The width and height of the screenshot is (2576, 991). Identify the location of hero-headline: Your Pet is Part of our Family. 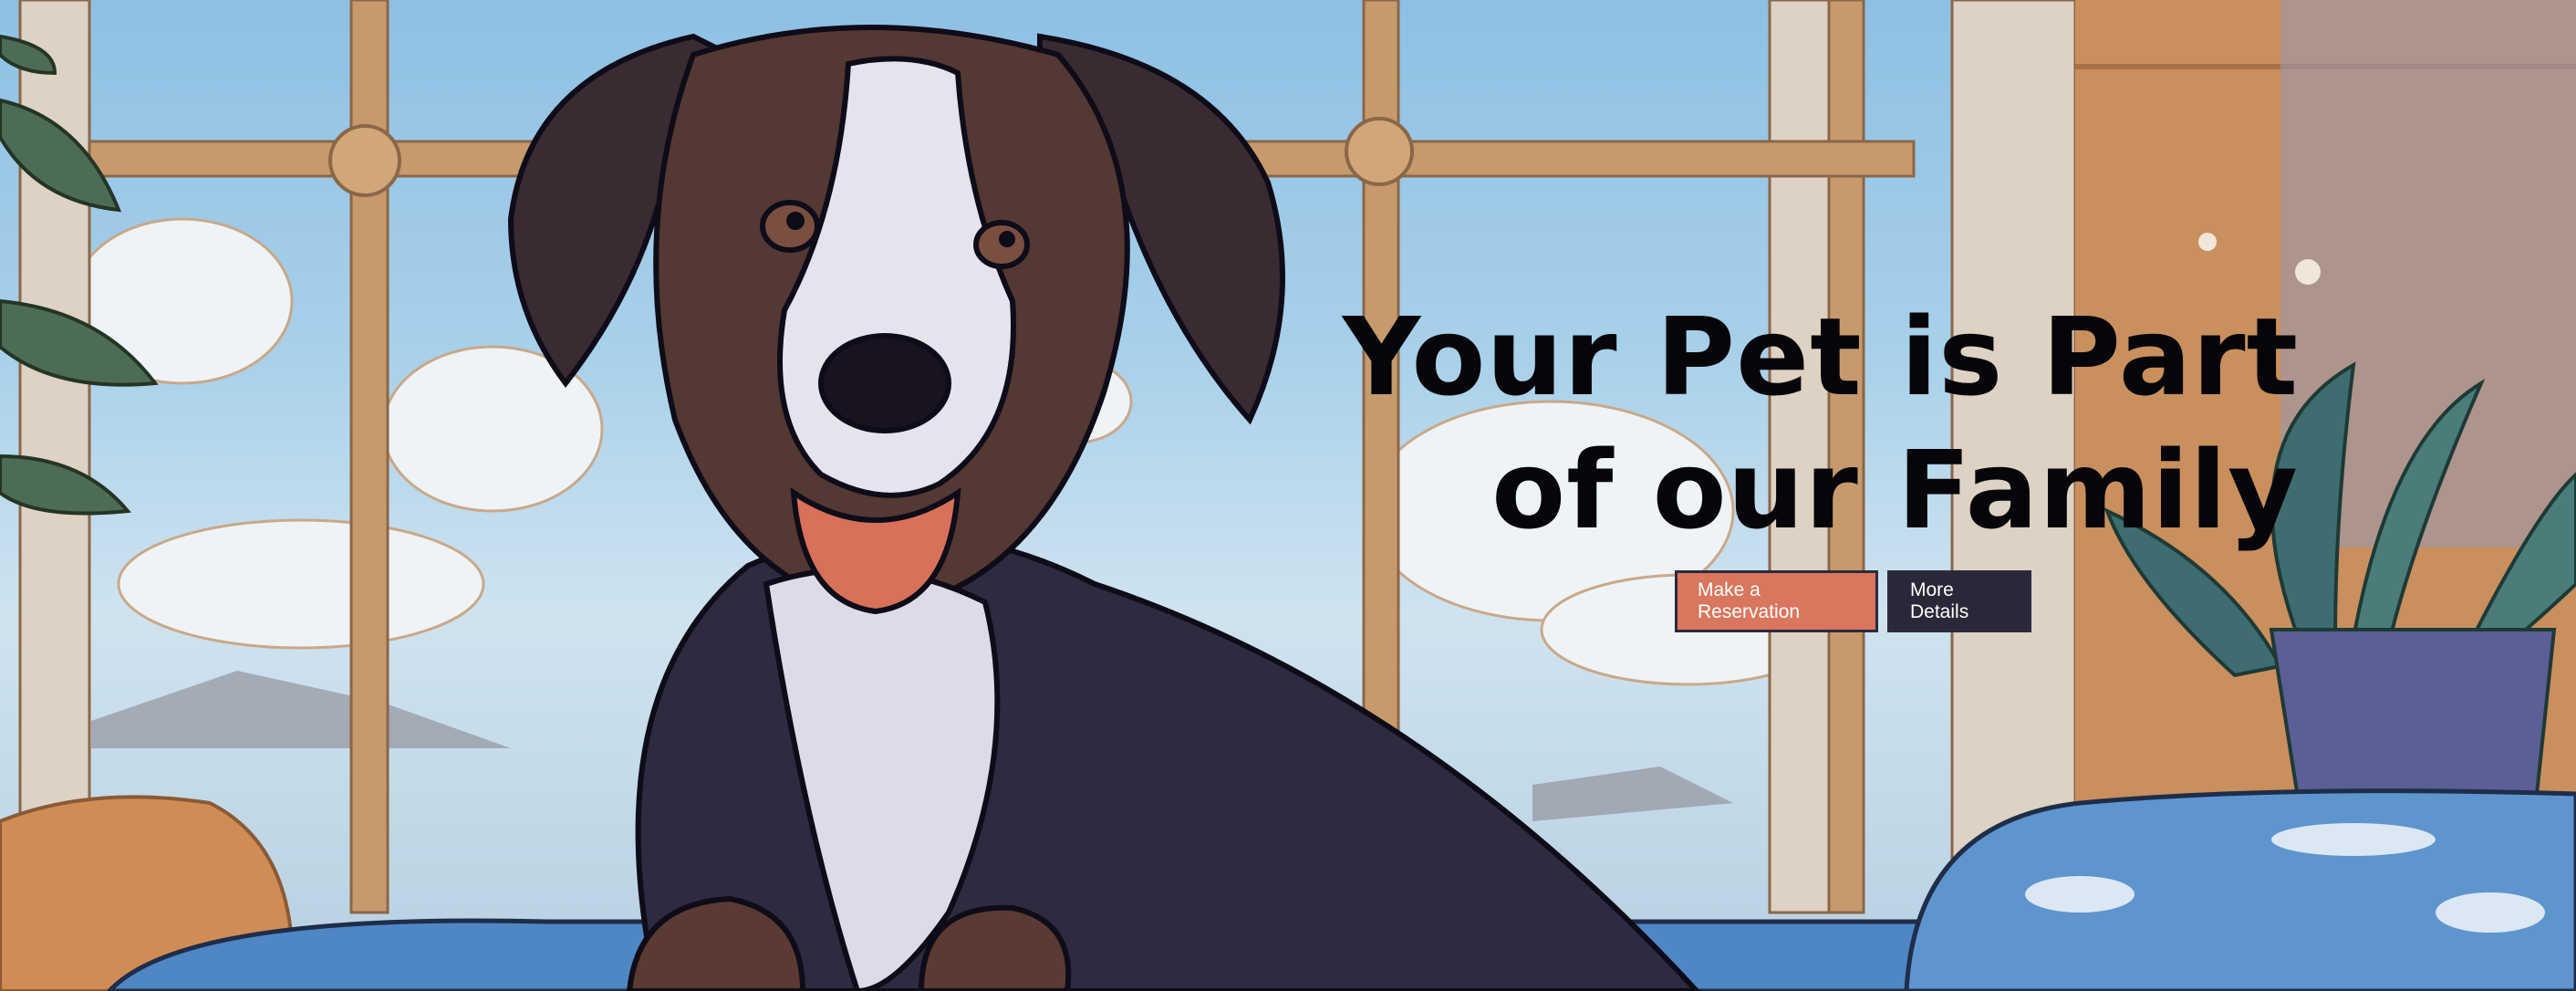
(1797, 423).